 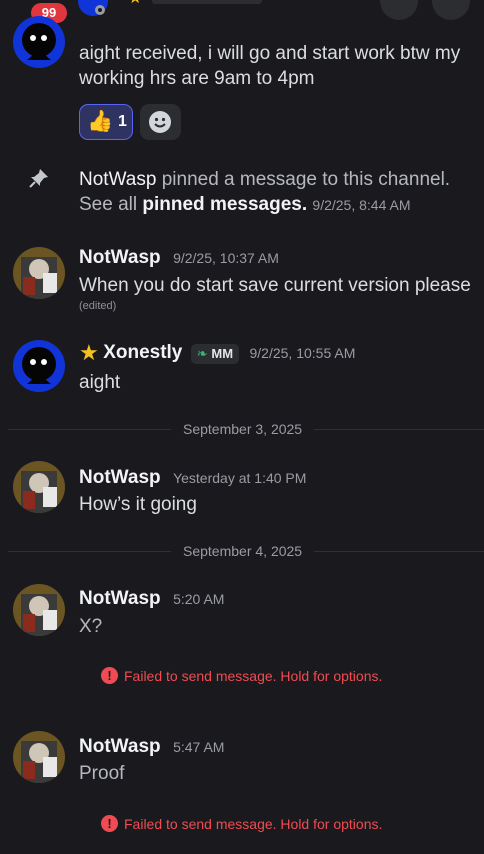 I want to click on date-divider-label: September 3, 2025, so click(x=243, y=429).